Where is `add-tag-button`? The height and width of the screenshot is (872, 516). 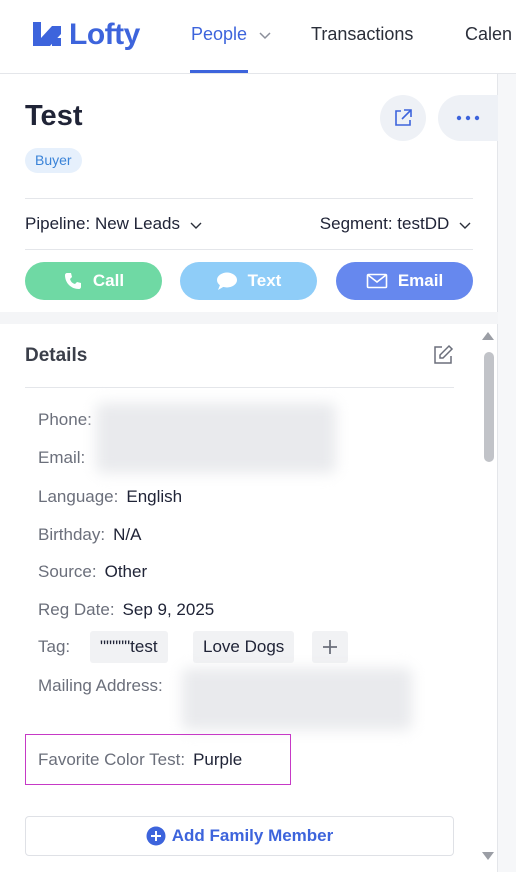
add-tag-button is located at coordinates (330, 647).